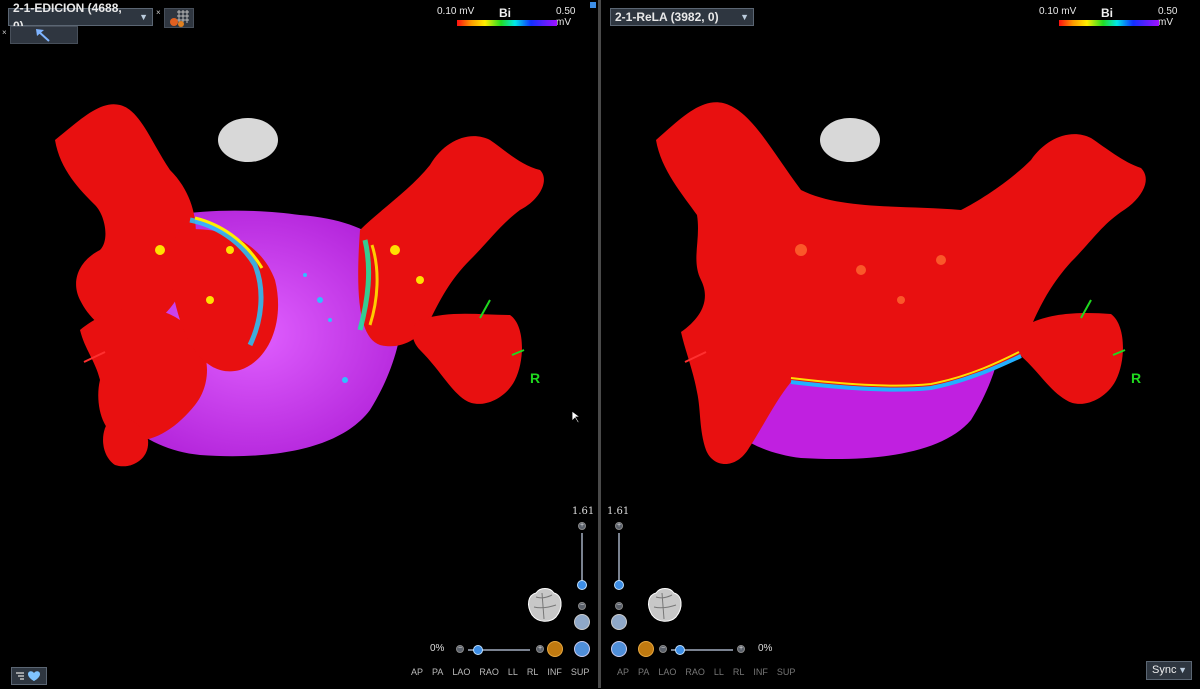 Image resolution: width=1200 pixels, height=689 pixels. Describe the element at coordinates (1164, 670) in the screenshot. I see `sync-label: Sync` at that location.